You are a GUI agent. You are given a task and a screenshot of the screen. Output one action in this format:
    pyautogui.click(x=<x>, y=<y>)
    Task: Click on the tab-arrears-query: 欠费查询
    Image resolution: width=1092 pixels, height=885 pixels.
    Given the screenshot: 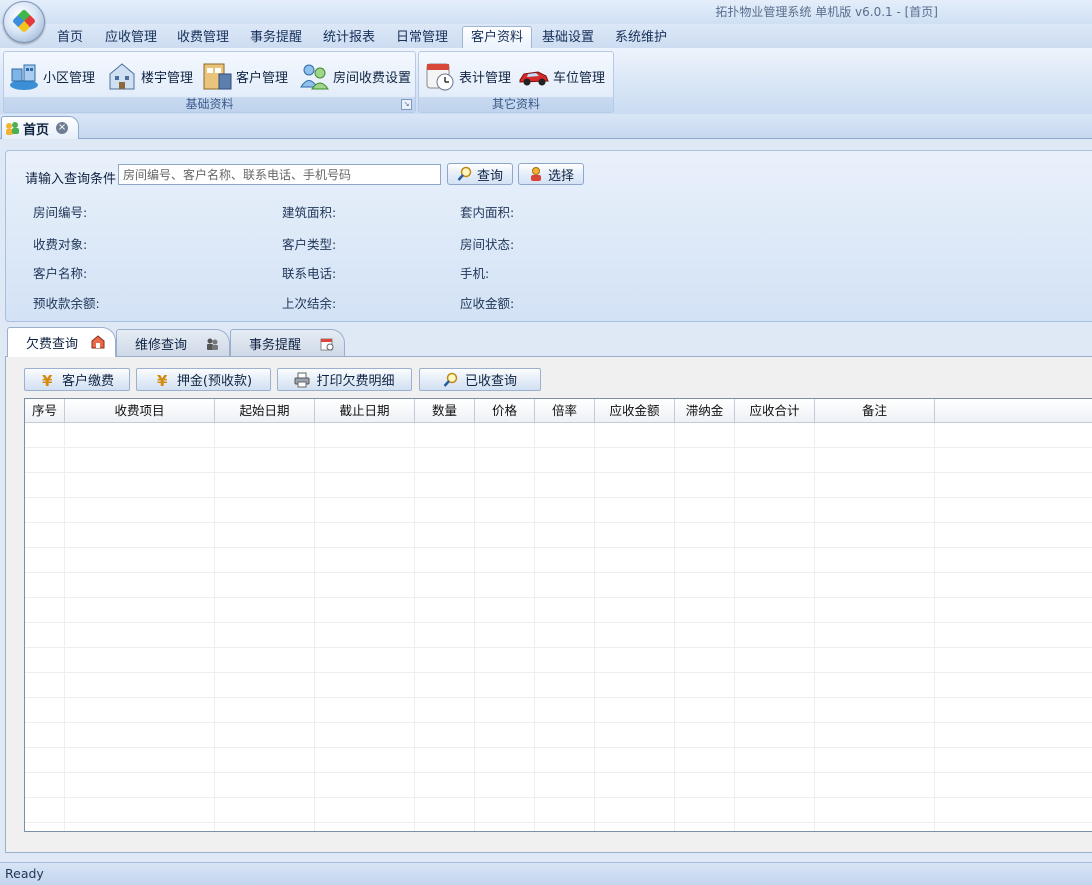 What is the action you would take?
    pyautogui.click(x=61, y=342)
    